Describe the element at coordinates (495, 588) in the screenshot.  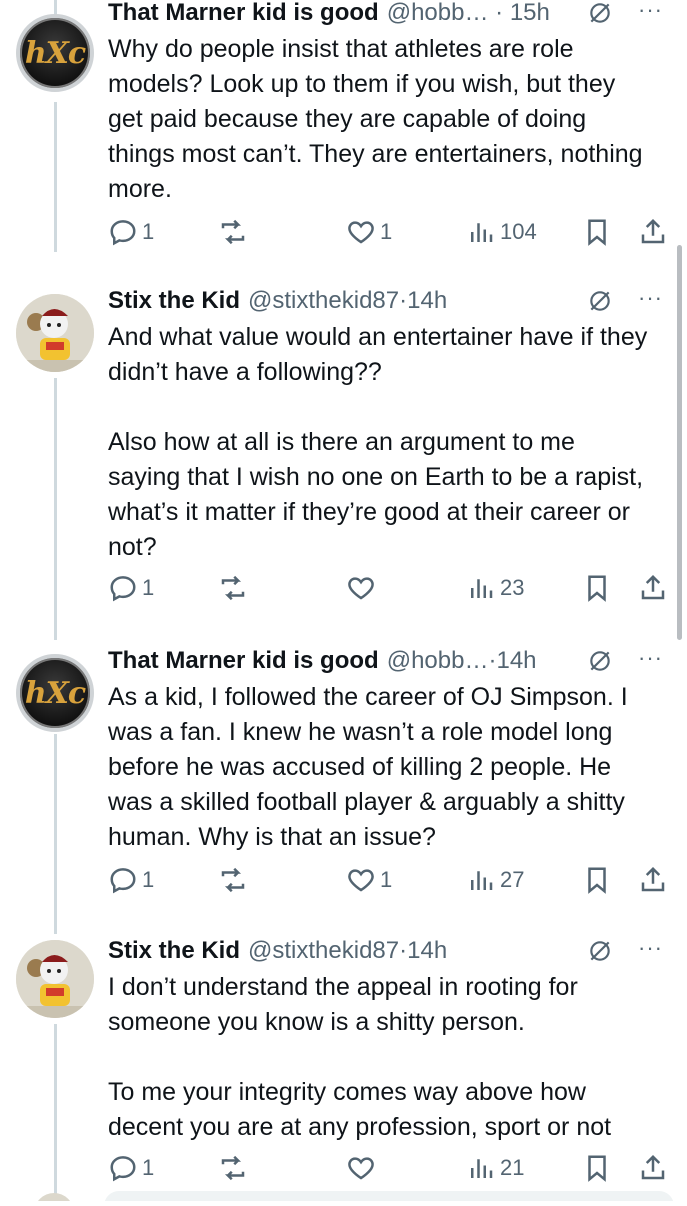
I see `views-button: 23` at that location.